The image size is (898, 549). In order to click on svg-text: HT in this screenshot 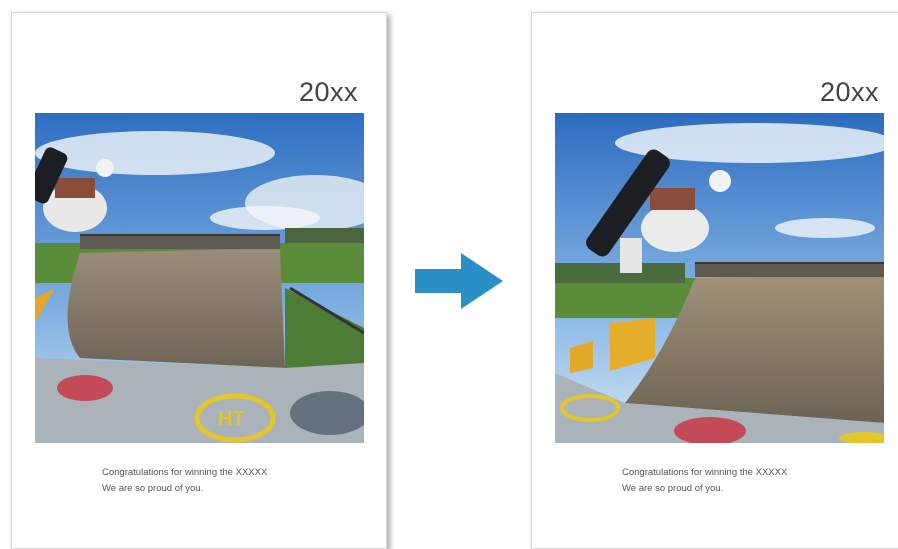, I will do `click(231, 419)`.